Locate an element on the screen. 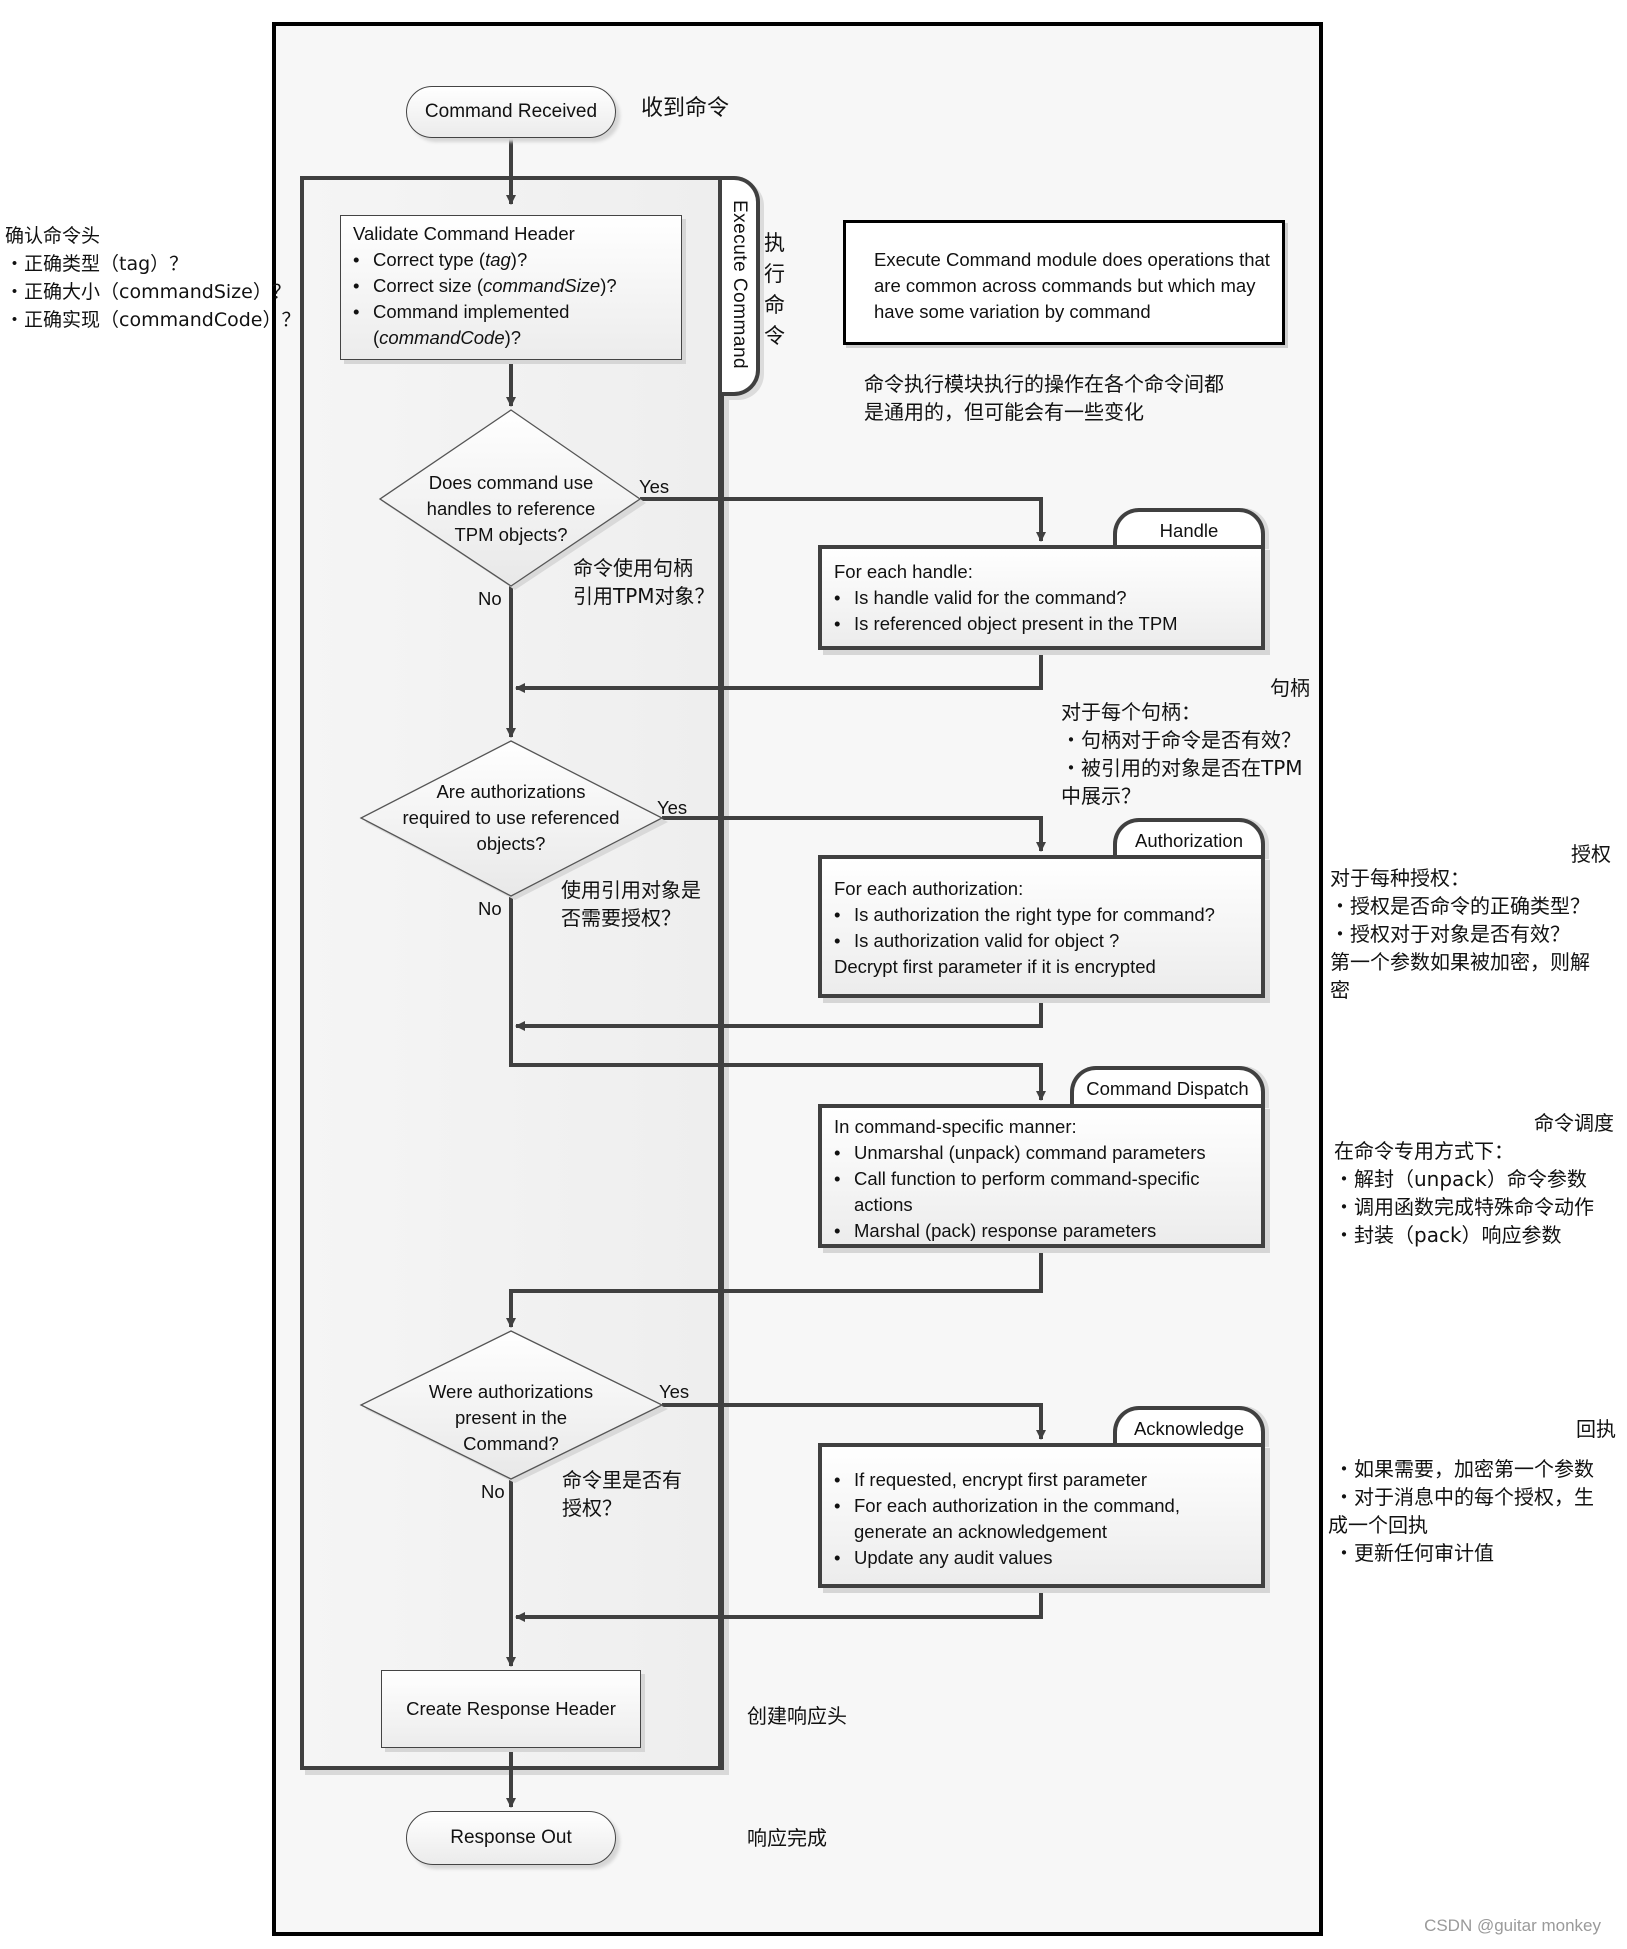  cn-line: 对于每种授权： is located at coordinates (1400, 878).